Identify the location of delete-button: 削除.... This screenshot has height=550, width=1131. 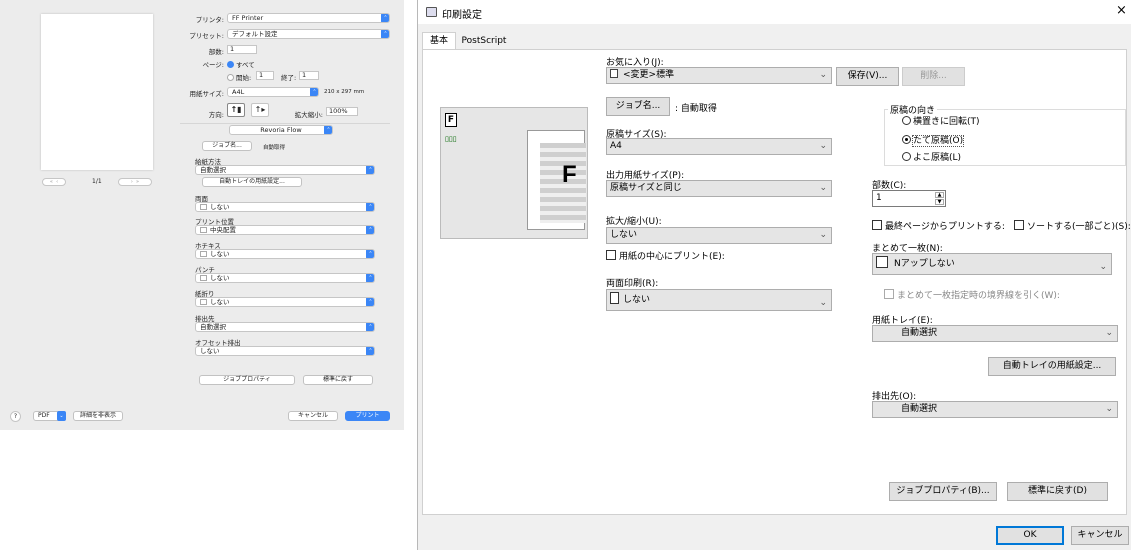
(933, 76).